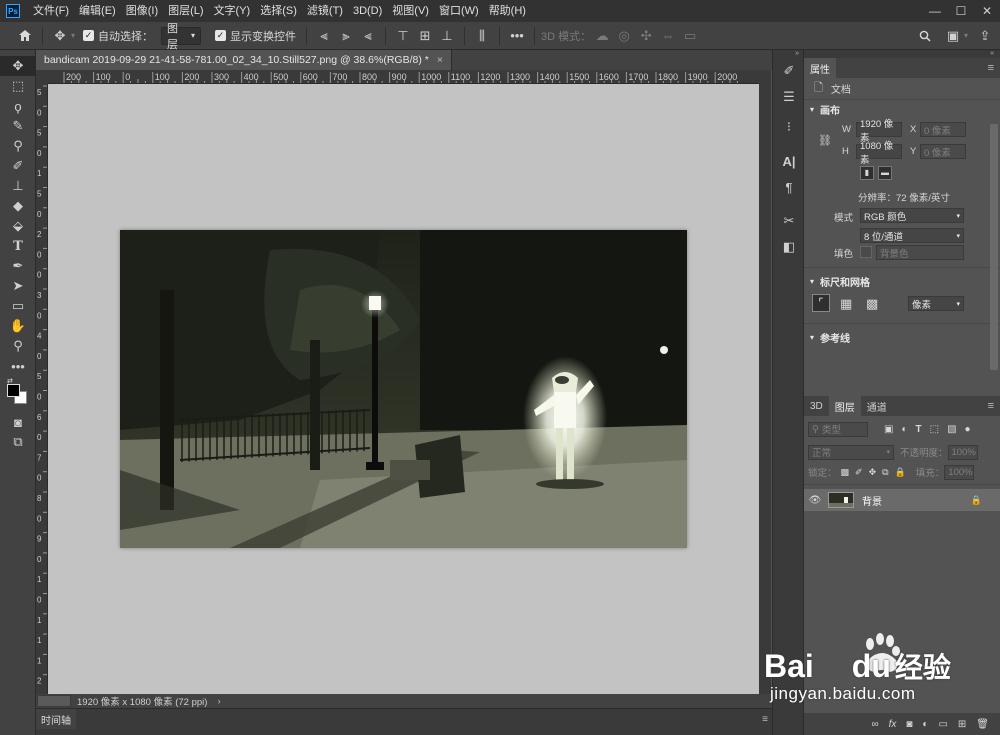  Describe the element at coordinates (935, 11) in the screenshot. I see `minimize-button: —` at that location.